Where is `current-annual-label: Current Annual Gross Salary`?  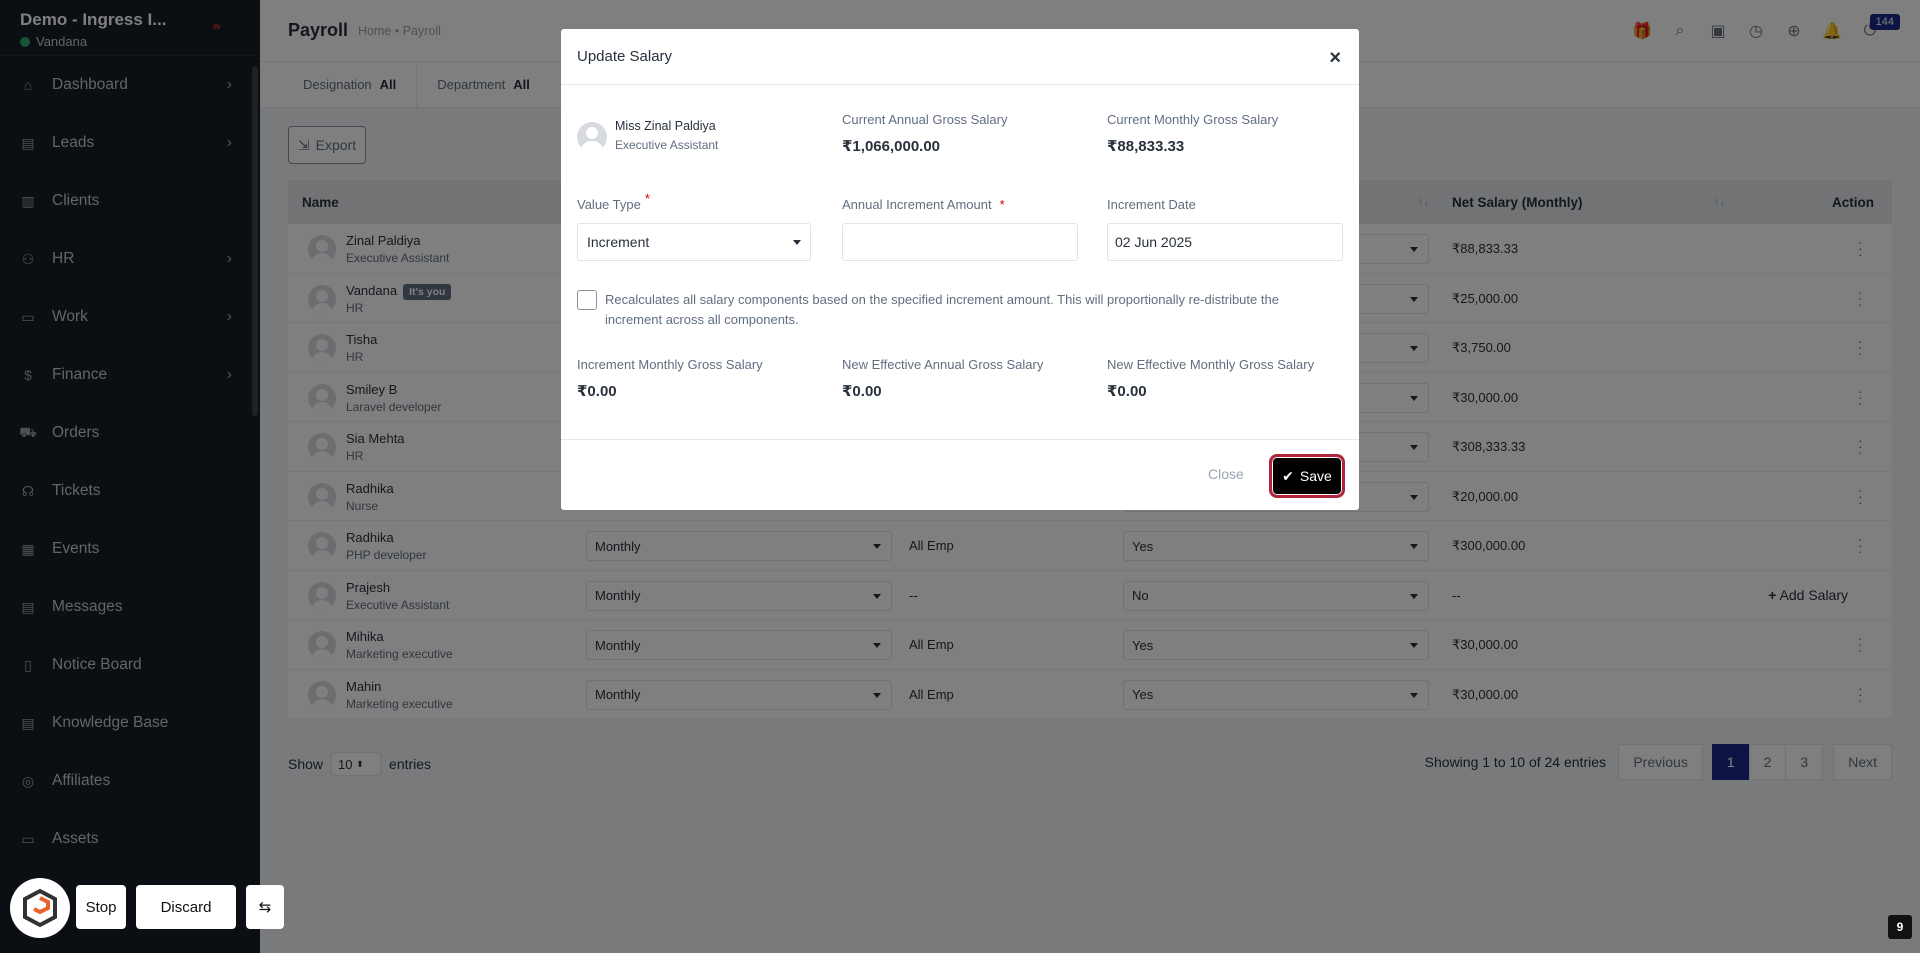 current-annual-label: Current Annual Gross Salary is located at coordinates (925, 119).